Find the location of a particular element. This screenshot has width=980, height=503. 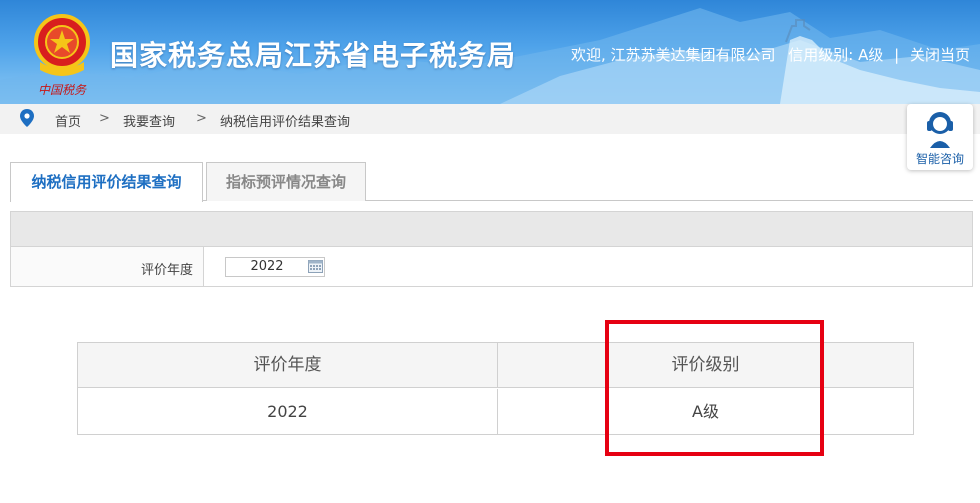

close-page-link: 关闭当页 is located at coordinates (940, 54).